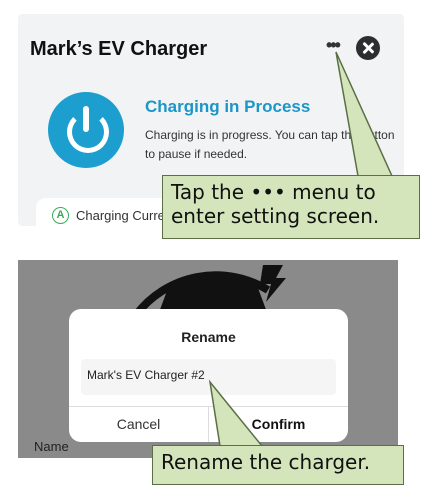 The image size is (429, 488). Describe the element at coordinates (119, 49) in the screenshot. I see `charger-title: Mark’s EV Charger` at that location.